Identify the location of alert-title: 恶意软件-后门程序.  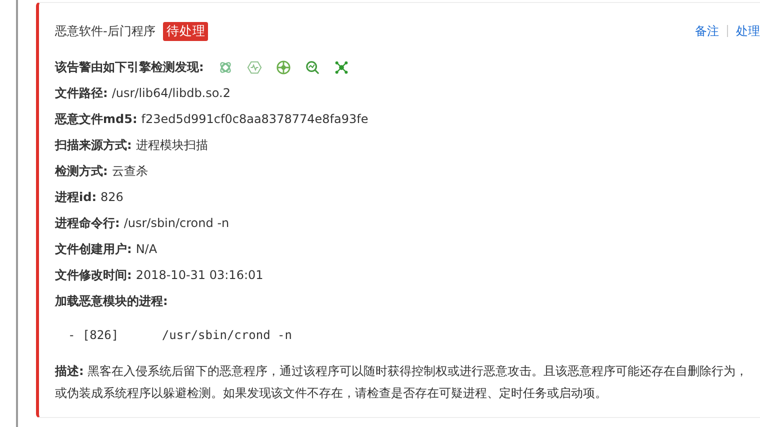
(105, 31).